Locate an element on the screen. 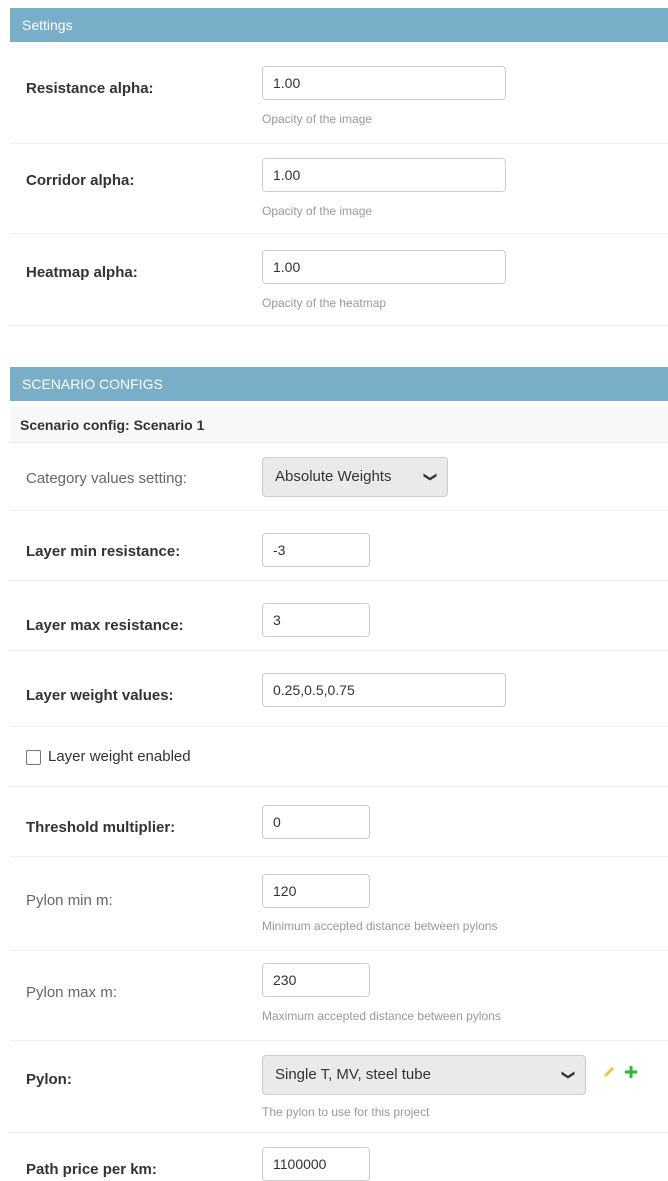 The width and height of the screenshot is (668, 1181). scenario-configs-header: SCENARIO CONFIGS is located at coordinates (339, 384).